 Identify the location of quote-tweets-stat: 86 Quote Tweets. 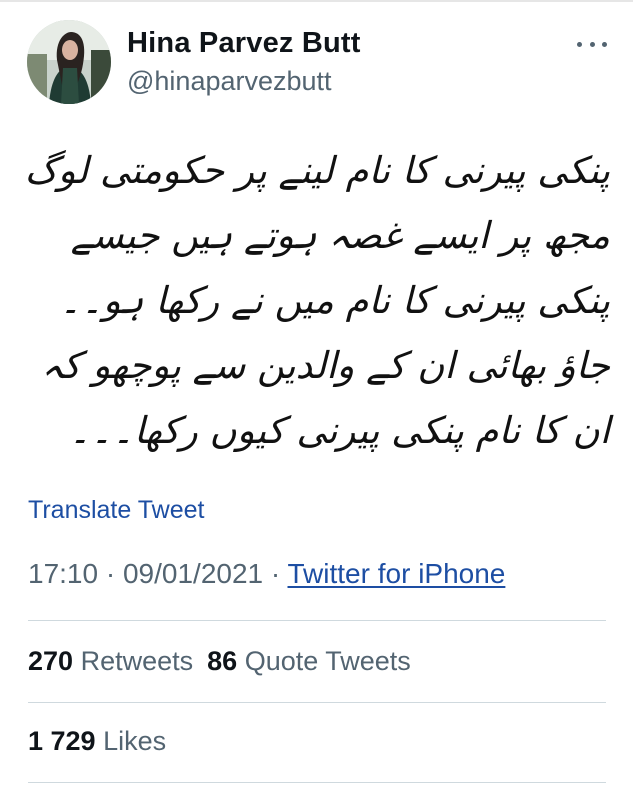
(309, 661).